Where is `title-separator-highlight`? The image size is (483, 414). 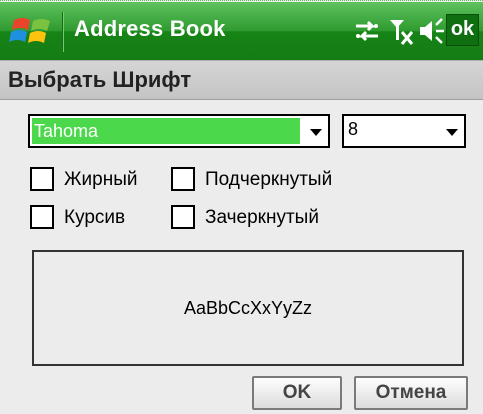
title-separator-highlight is located at coordinates (63, 32).